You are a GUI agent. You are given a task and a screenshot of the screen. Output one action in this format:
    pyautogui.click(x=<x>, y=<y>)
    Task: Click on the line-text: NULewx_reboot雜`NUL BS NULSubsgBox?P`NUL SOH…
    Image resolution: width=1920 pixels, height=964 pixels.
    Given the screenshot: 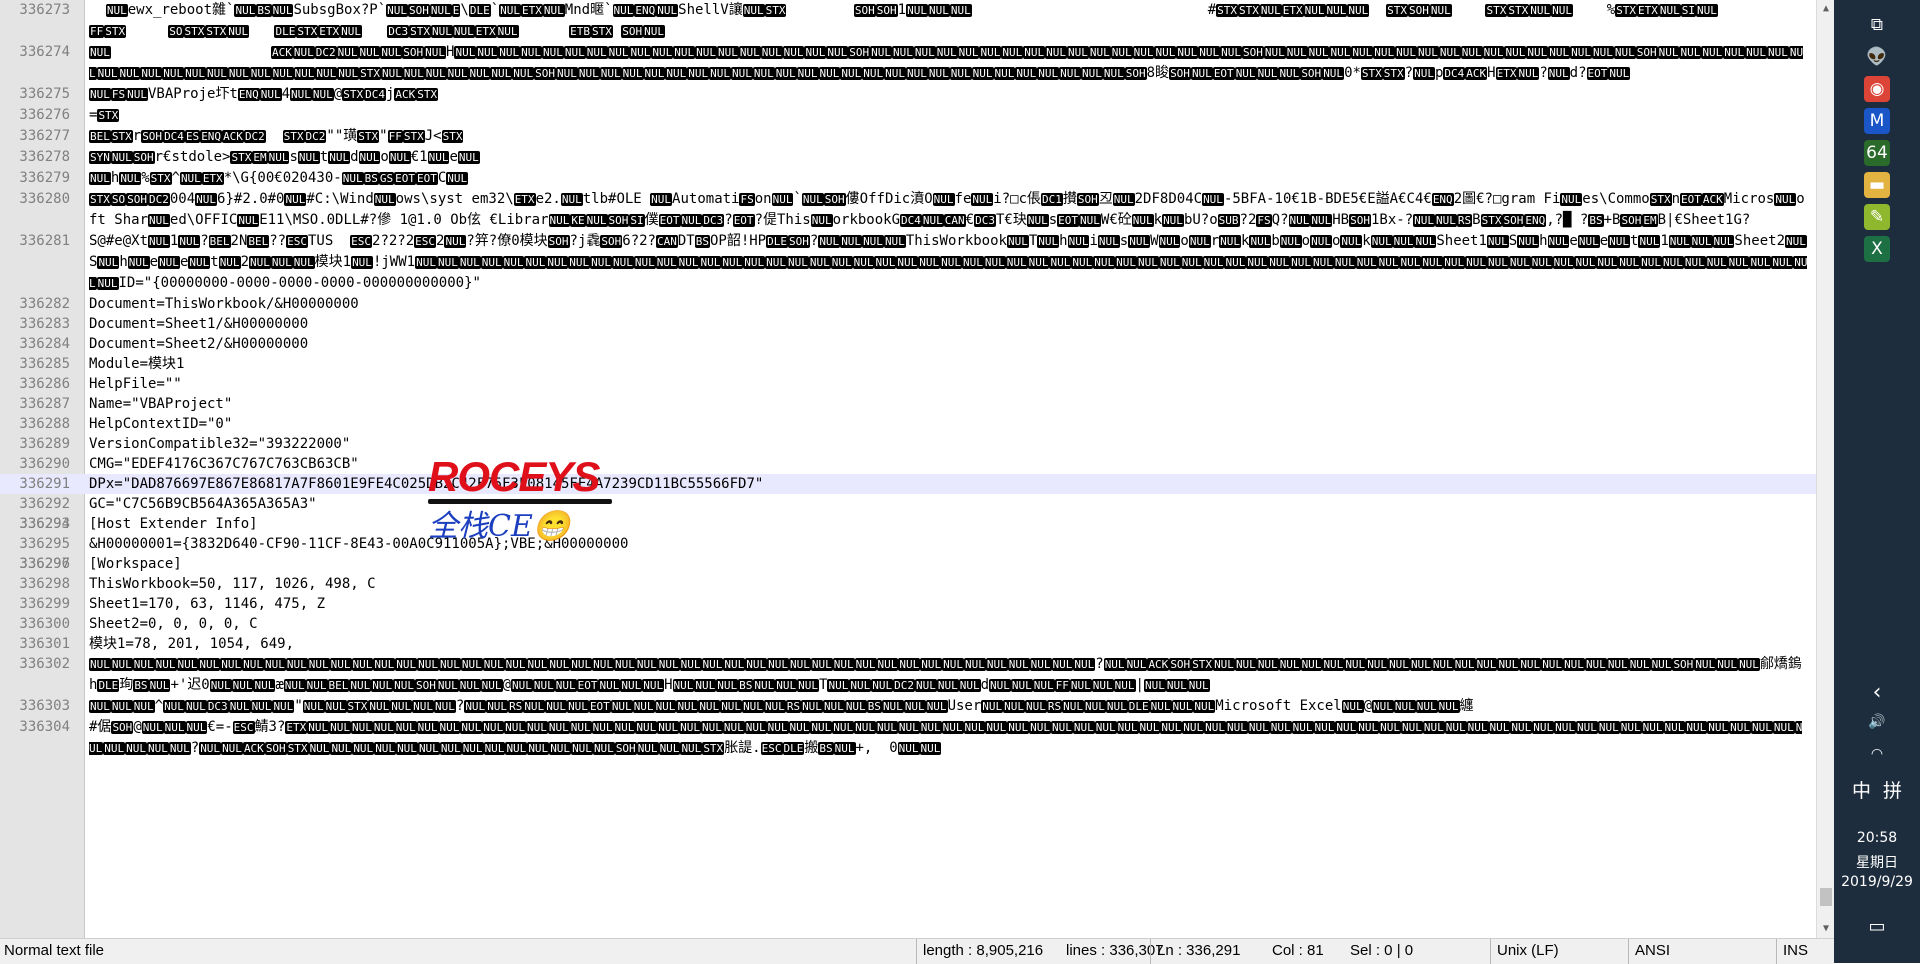 What is the action you would take?
    pyautogui.click(x=949, y=21)
    